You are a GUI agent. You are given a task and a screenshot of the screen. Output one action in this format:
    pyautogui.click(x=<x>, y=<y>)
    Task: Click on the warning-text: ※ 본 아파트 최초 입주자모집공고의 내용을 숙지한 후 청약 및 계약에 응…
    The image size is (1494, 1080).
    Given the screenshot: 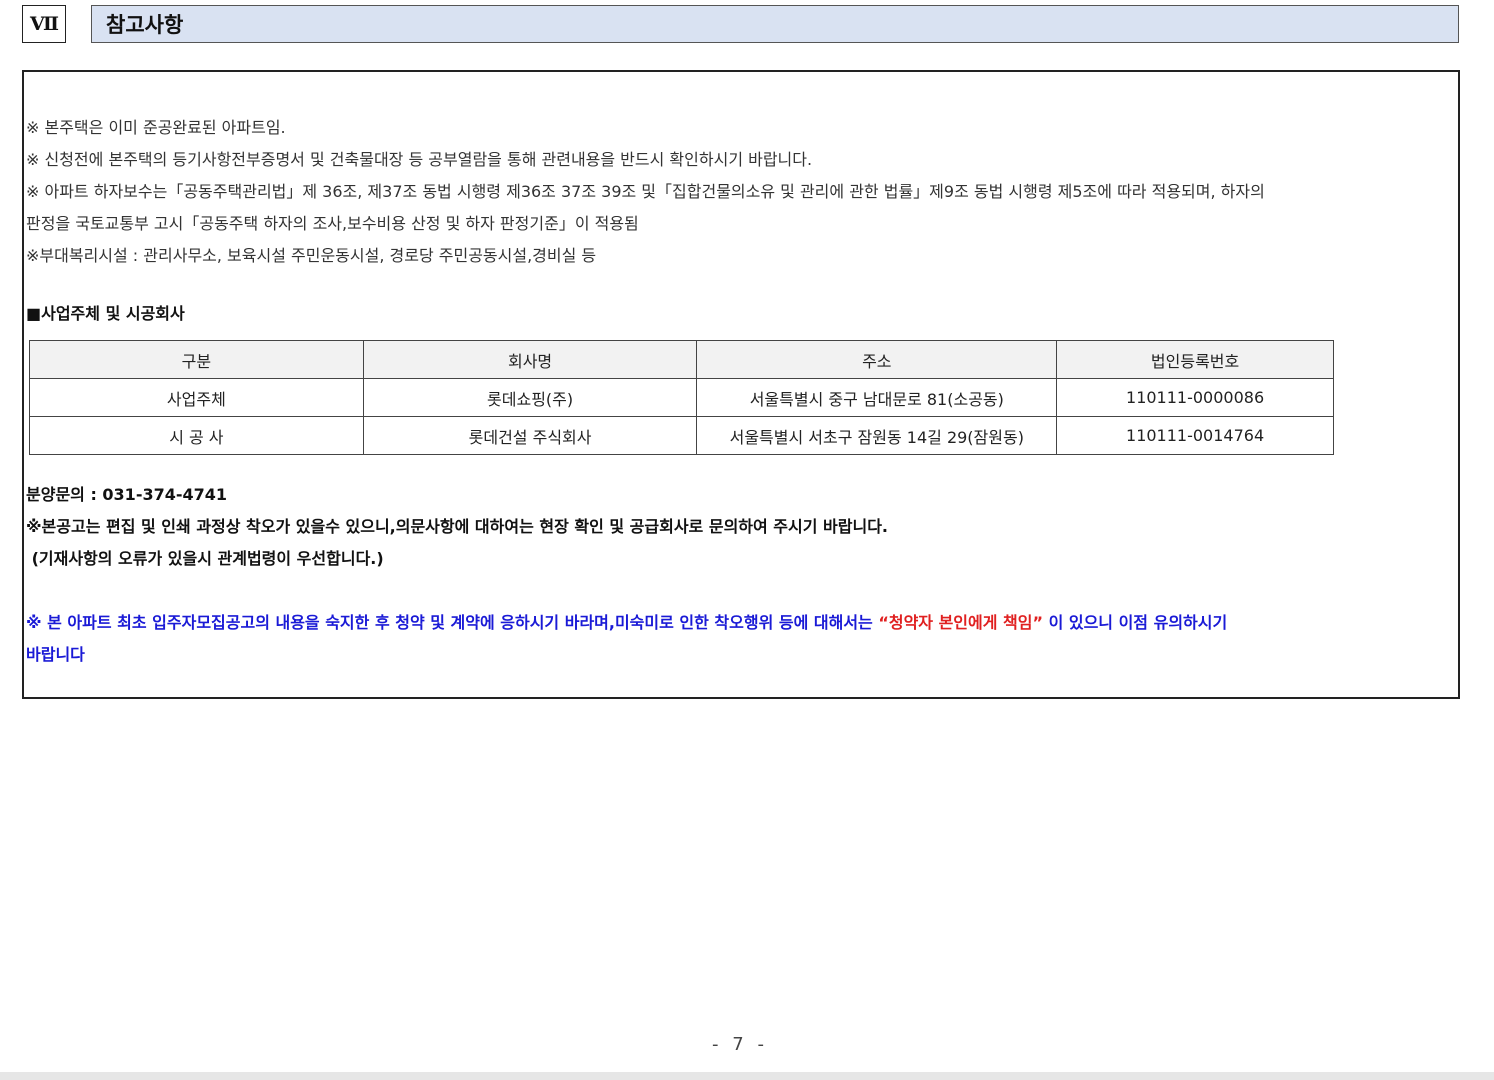 What is the action you would take?
    pyautogui.click(x=452, y=622)
    